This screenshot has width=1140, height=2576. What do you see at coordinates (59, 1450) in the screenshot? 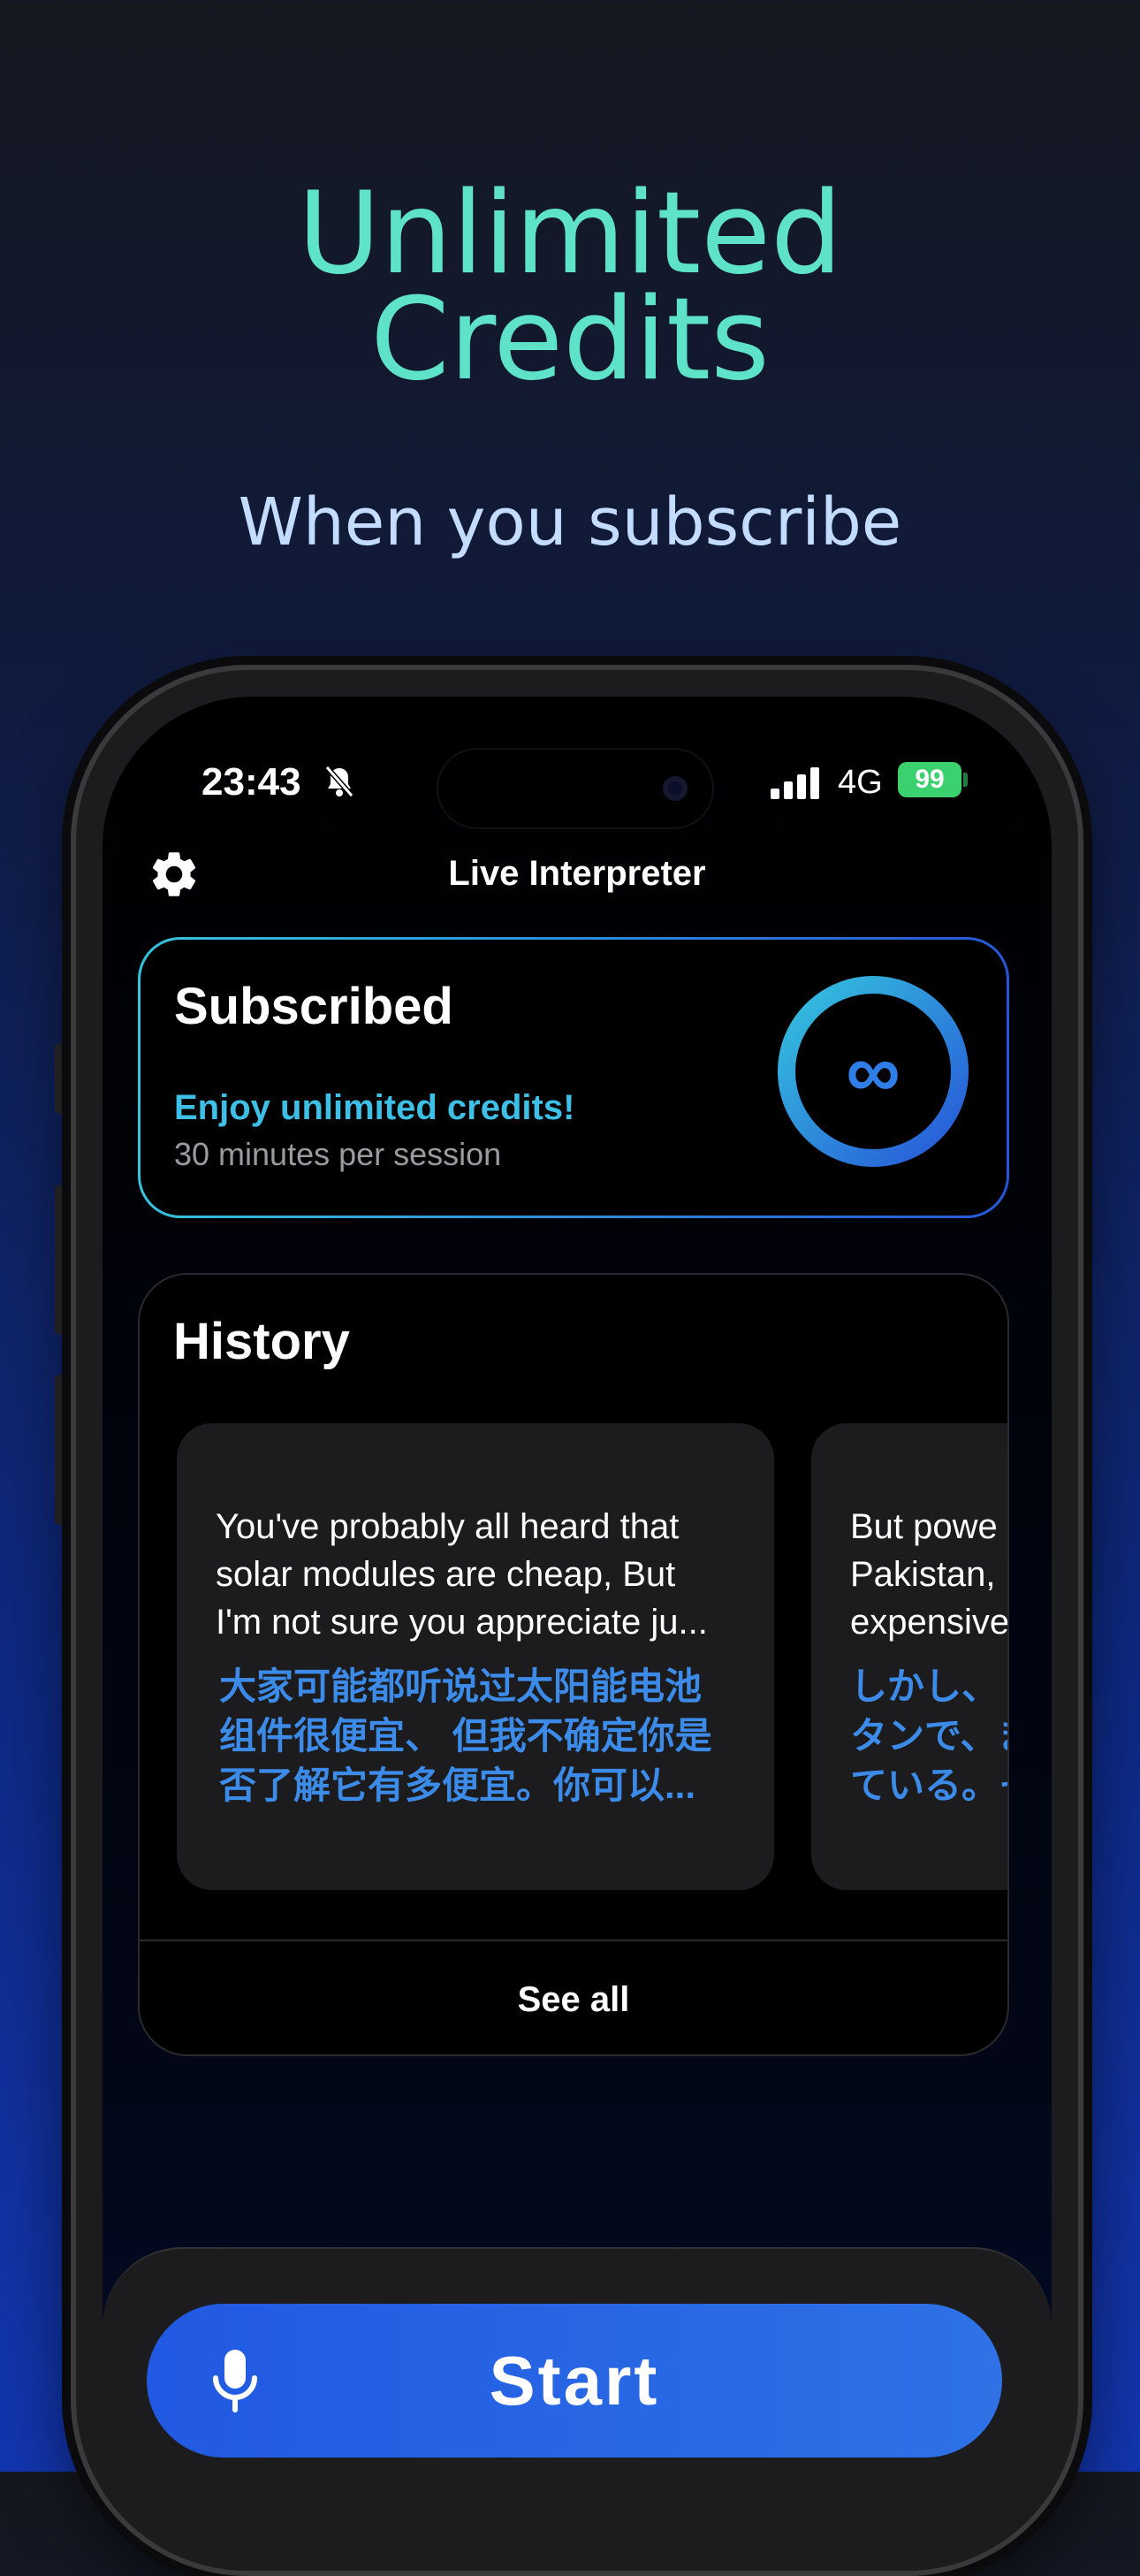
I see `phone-volume-down-button` at bounding box center [59, 1450].